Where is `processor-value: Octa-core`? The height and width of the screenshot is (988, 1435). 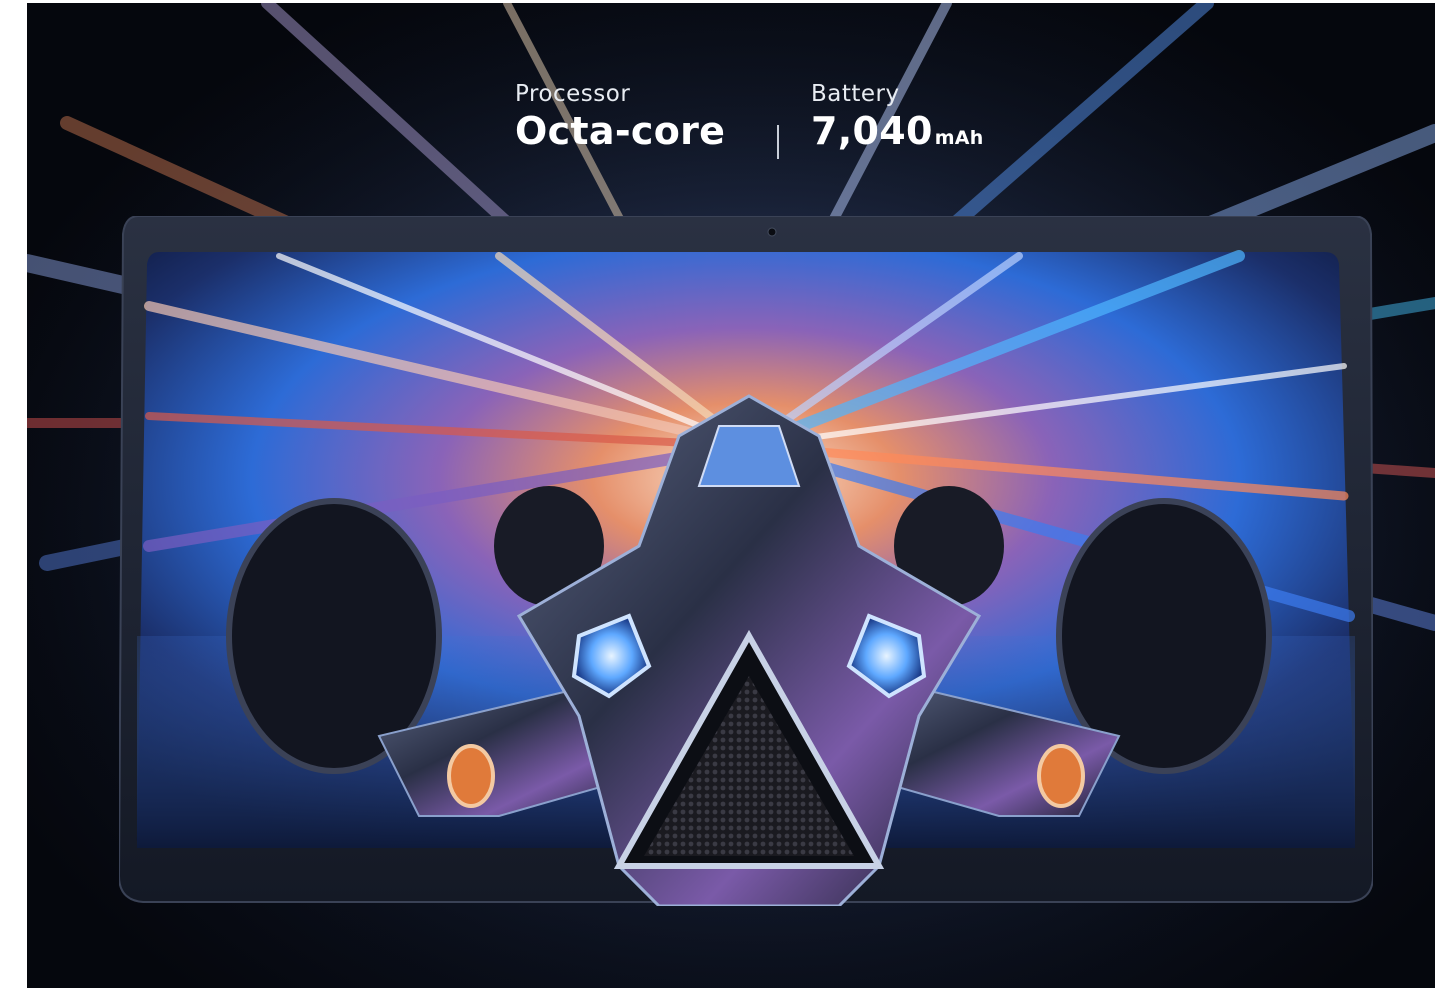 processor-value: Octa-core is located at coordinates (620, 131).